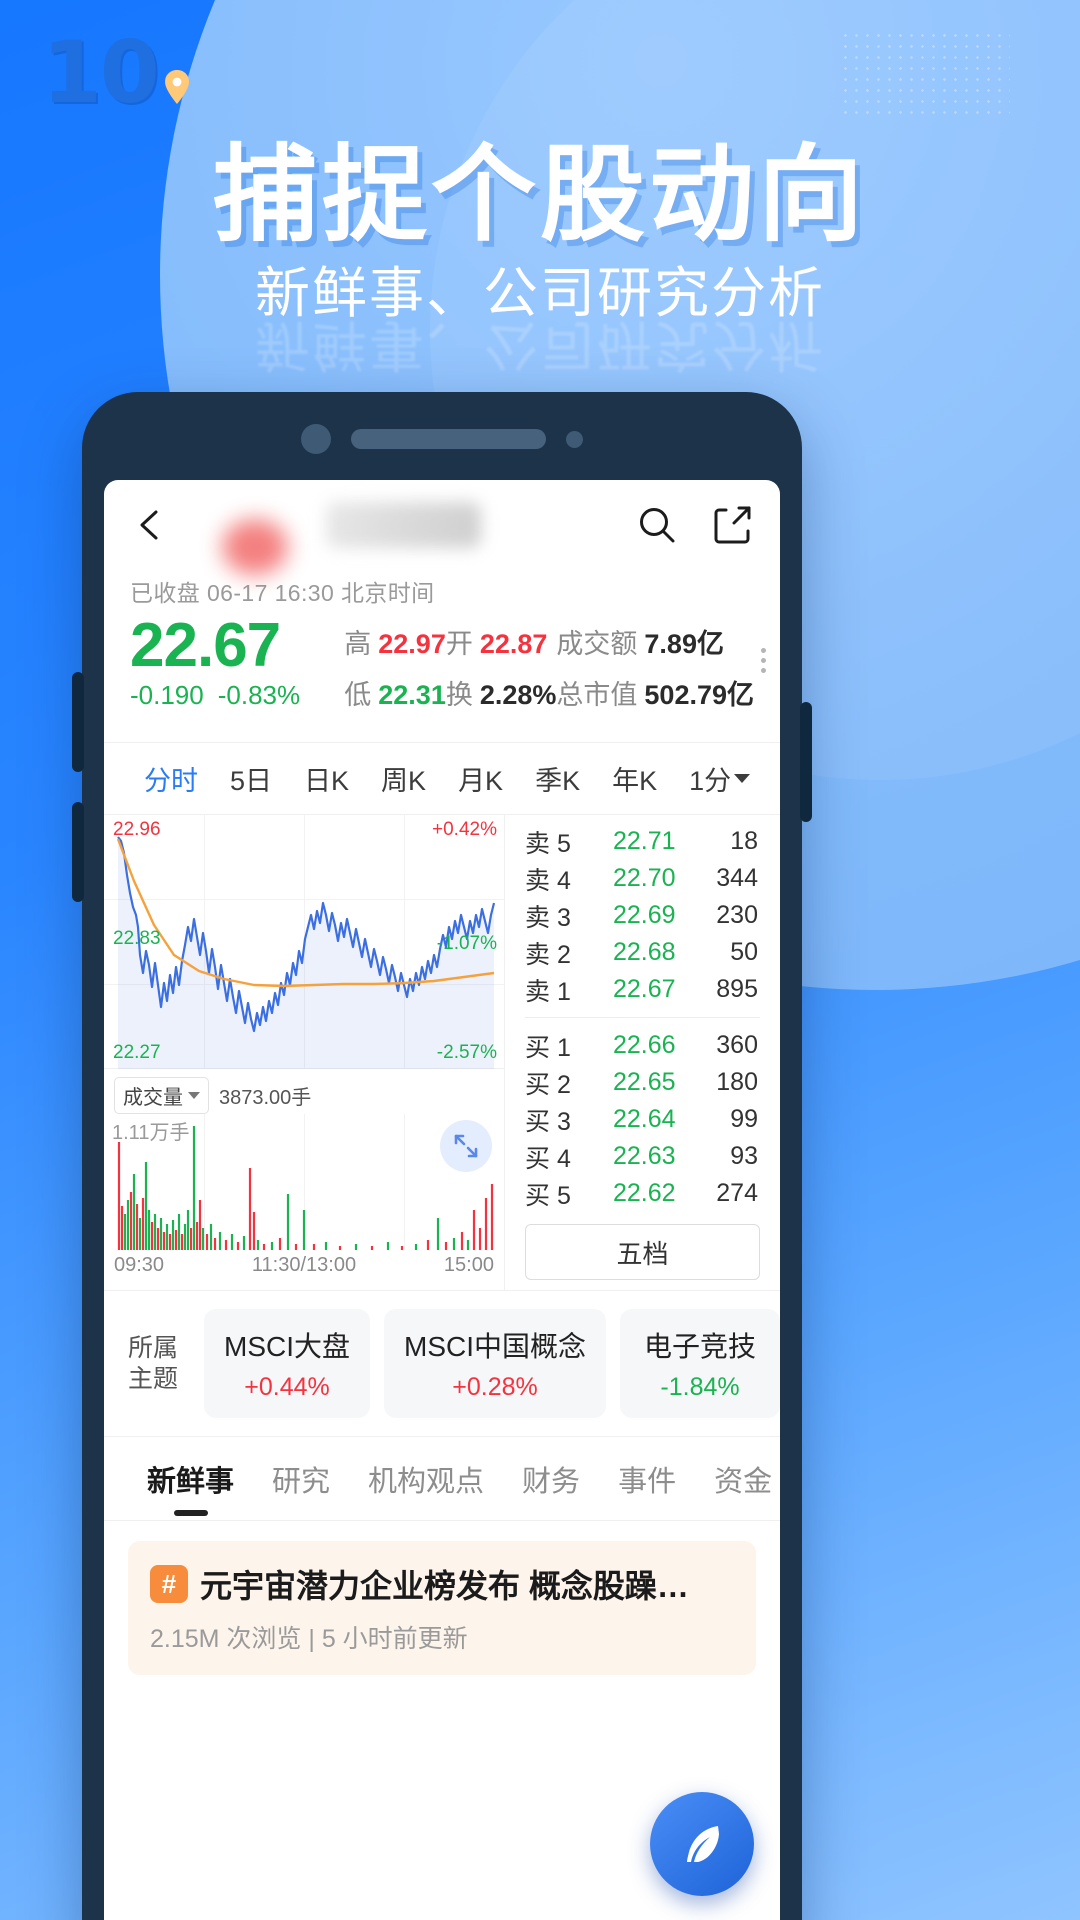  I want to click on theme-card: 电子竞技 -1.84%, so click(700, 1363).